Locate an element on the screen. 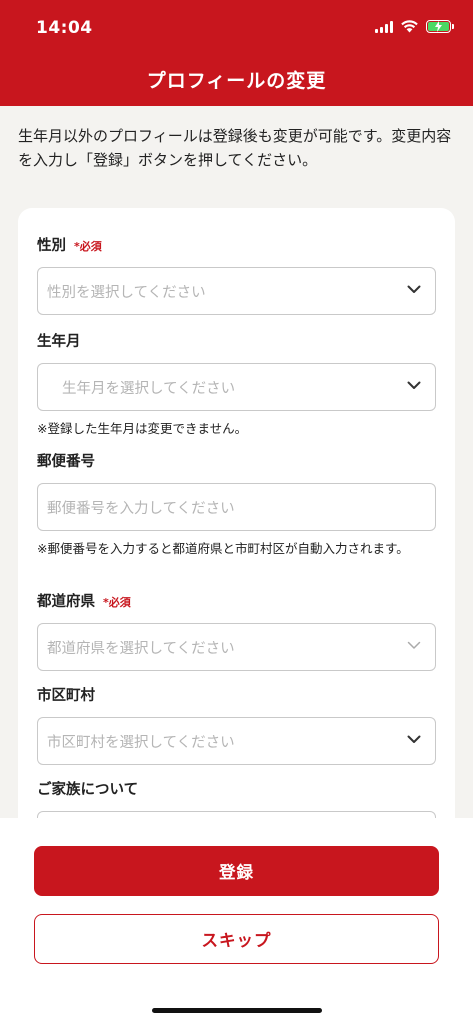 The height and width of the screenshot is (1024, 473). city-field: 市区町村 市区町村を選択してください is located at coordinates (236, 724).